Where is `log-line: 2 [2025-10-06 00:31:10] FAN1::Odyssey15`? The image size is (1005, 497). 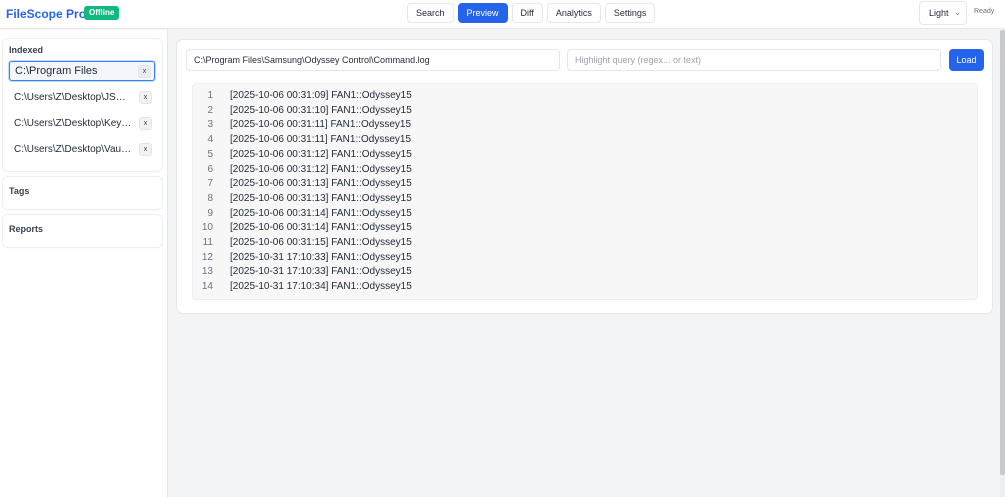
log-line: 2 [2025-10-06 00:31:10] FAN1::Odyssey15 is located at coordinates (585, 111).